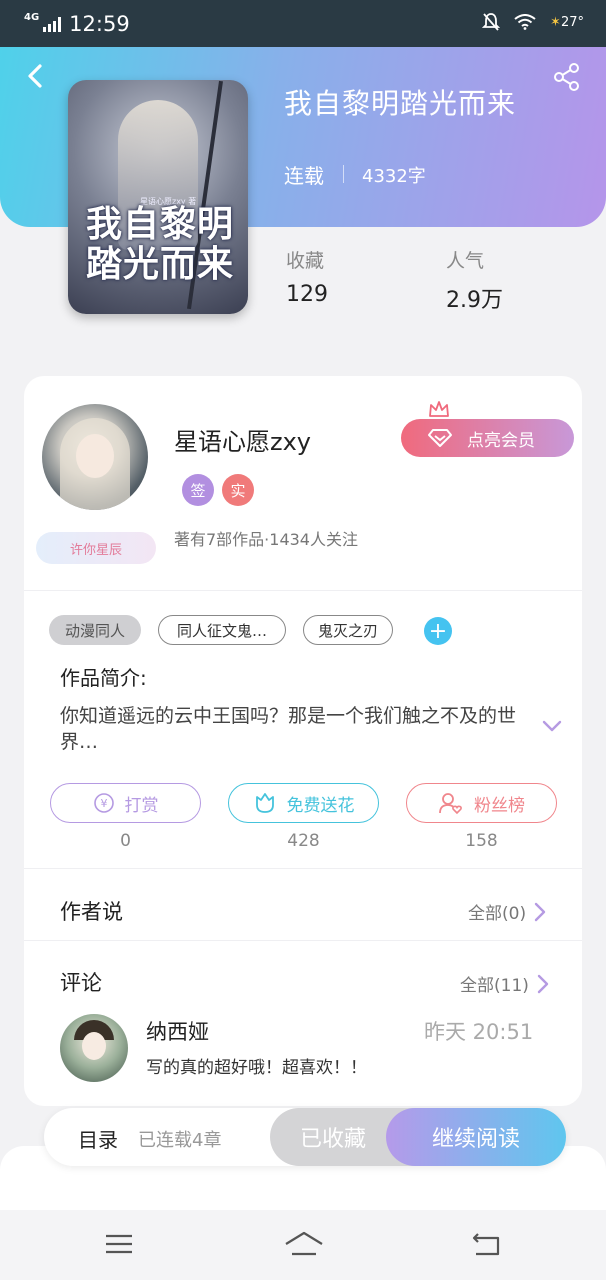 The width and height of the screenshot is (606, 1280). Describe the element at coordinates (479, 1032) in the screenshot. I see `comment-time: 昨天 20:51` at that location.